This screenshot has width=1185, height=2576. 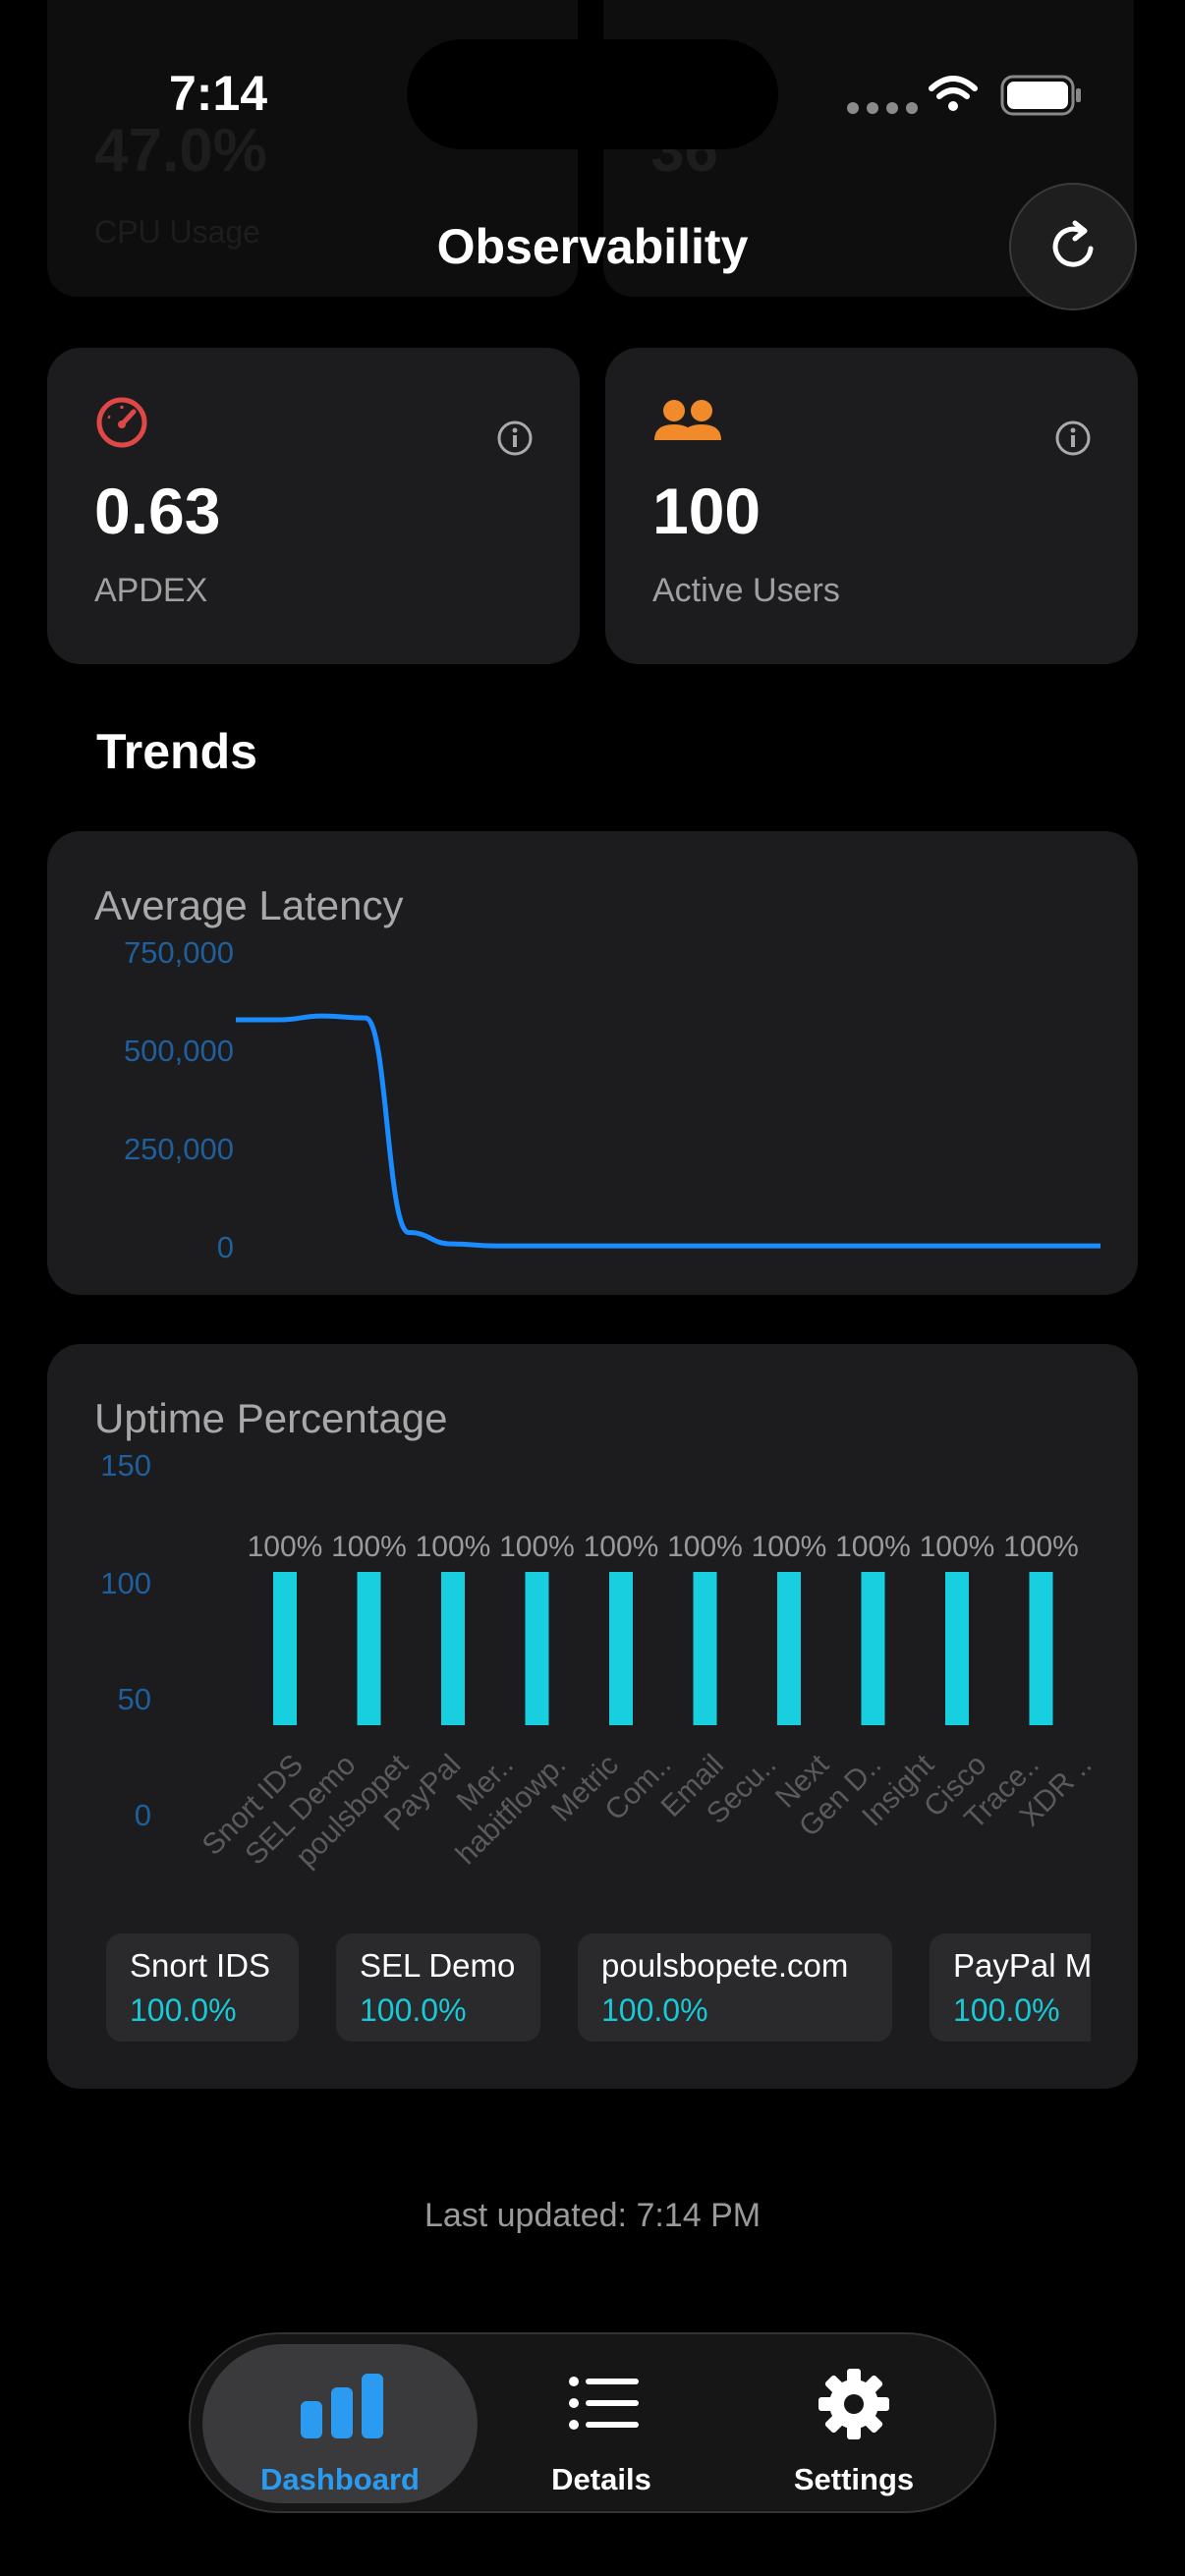 What do you see at coordinates (249, 905) in the screenshot?
I see `latency-title: Average Latency` at bounding box center [249, 905].